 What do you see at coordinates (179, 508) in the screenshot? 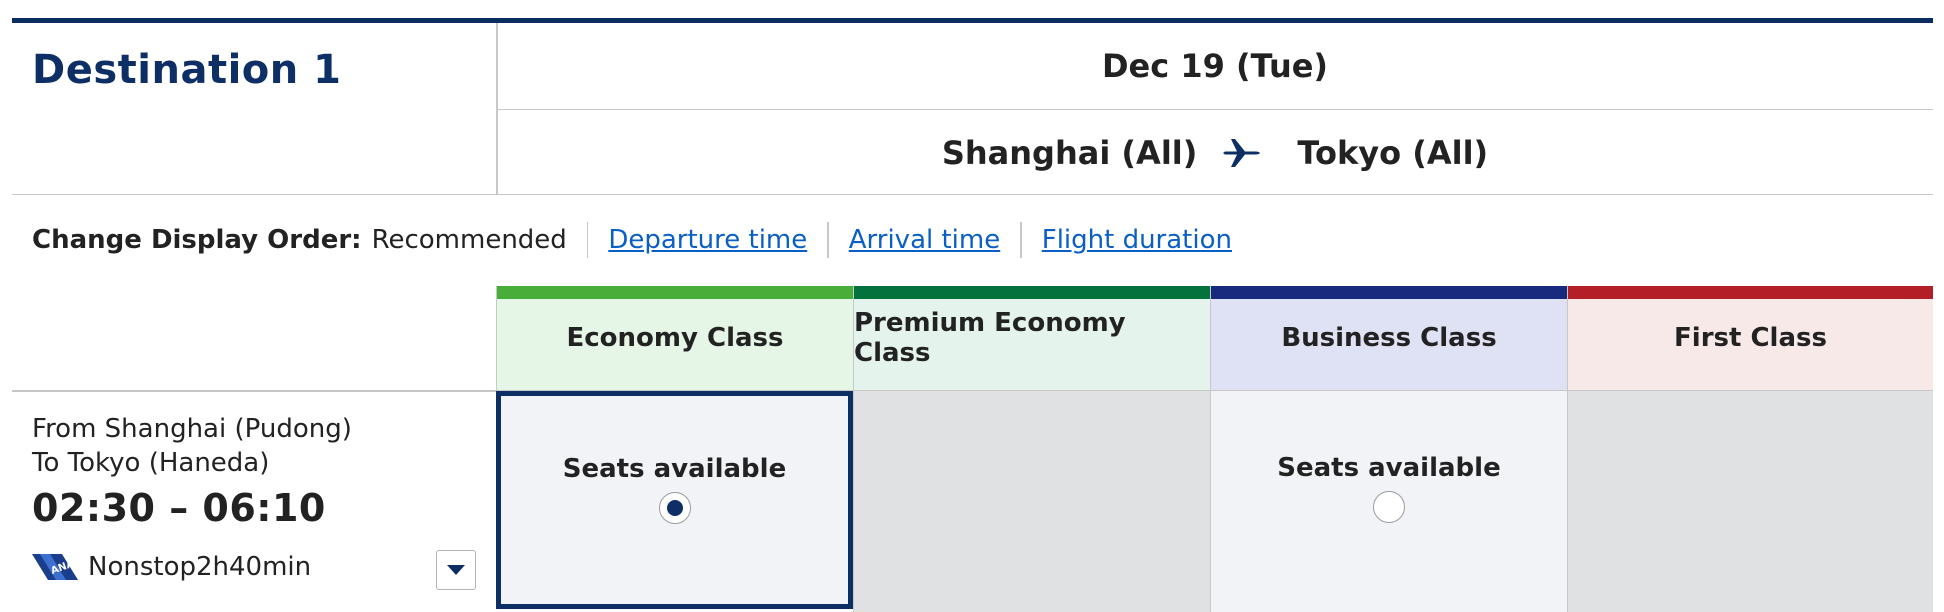
I see `flight-times: 02:30 – 06:10` at bounding box center [179, 508].